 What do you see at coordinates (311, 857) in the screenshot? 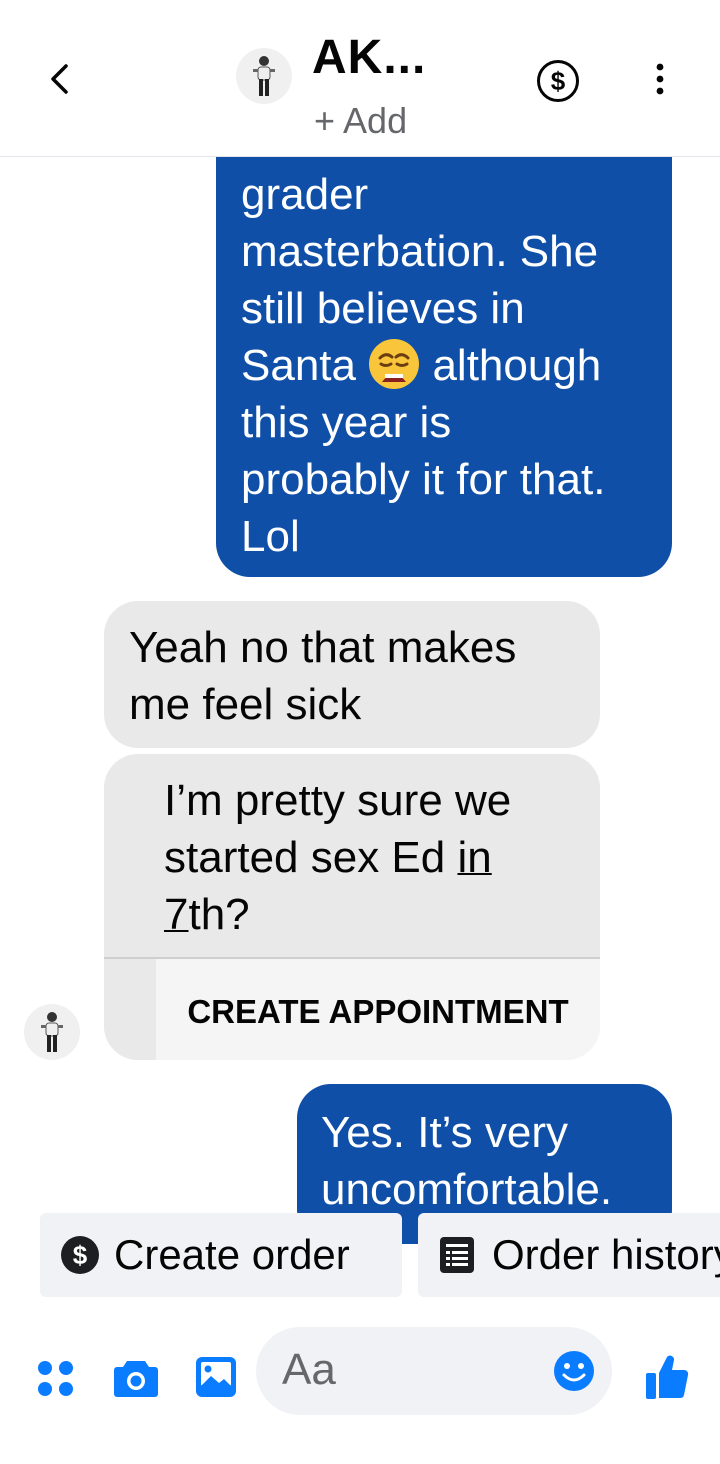
I see `message-text: started sex Ed` at bounding box center [311, 857].